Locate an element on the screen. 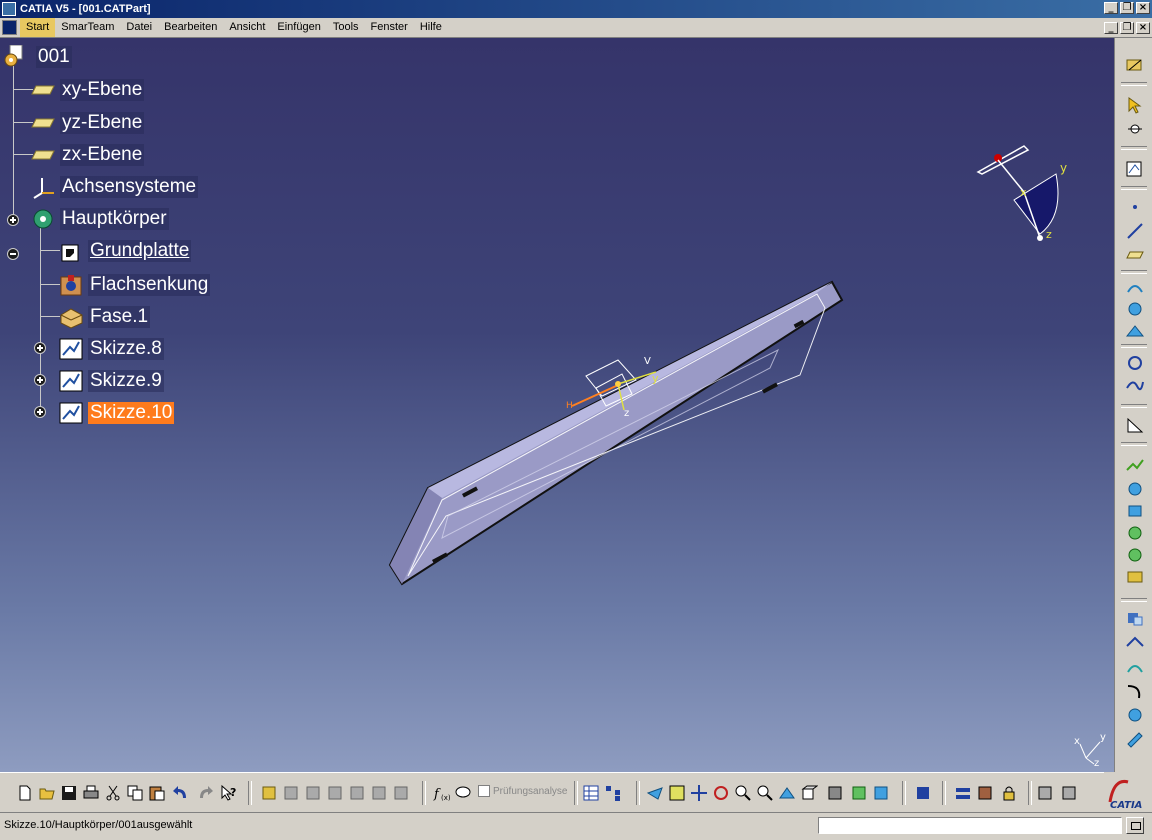 The width and height of the screenshot is (1152, 840). line-icon is located at coordinates (1135, 231).